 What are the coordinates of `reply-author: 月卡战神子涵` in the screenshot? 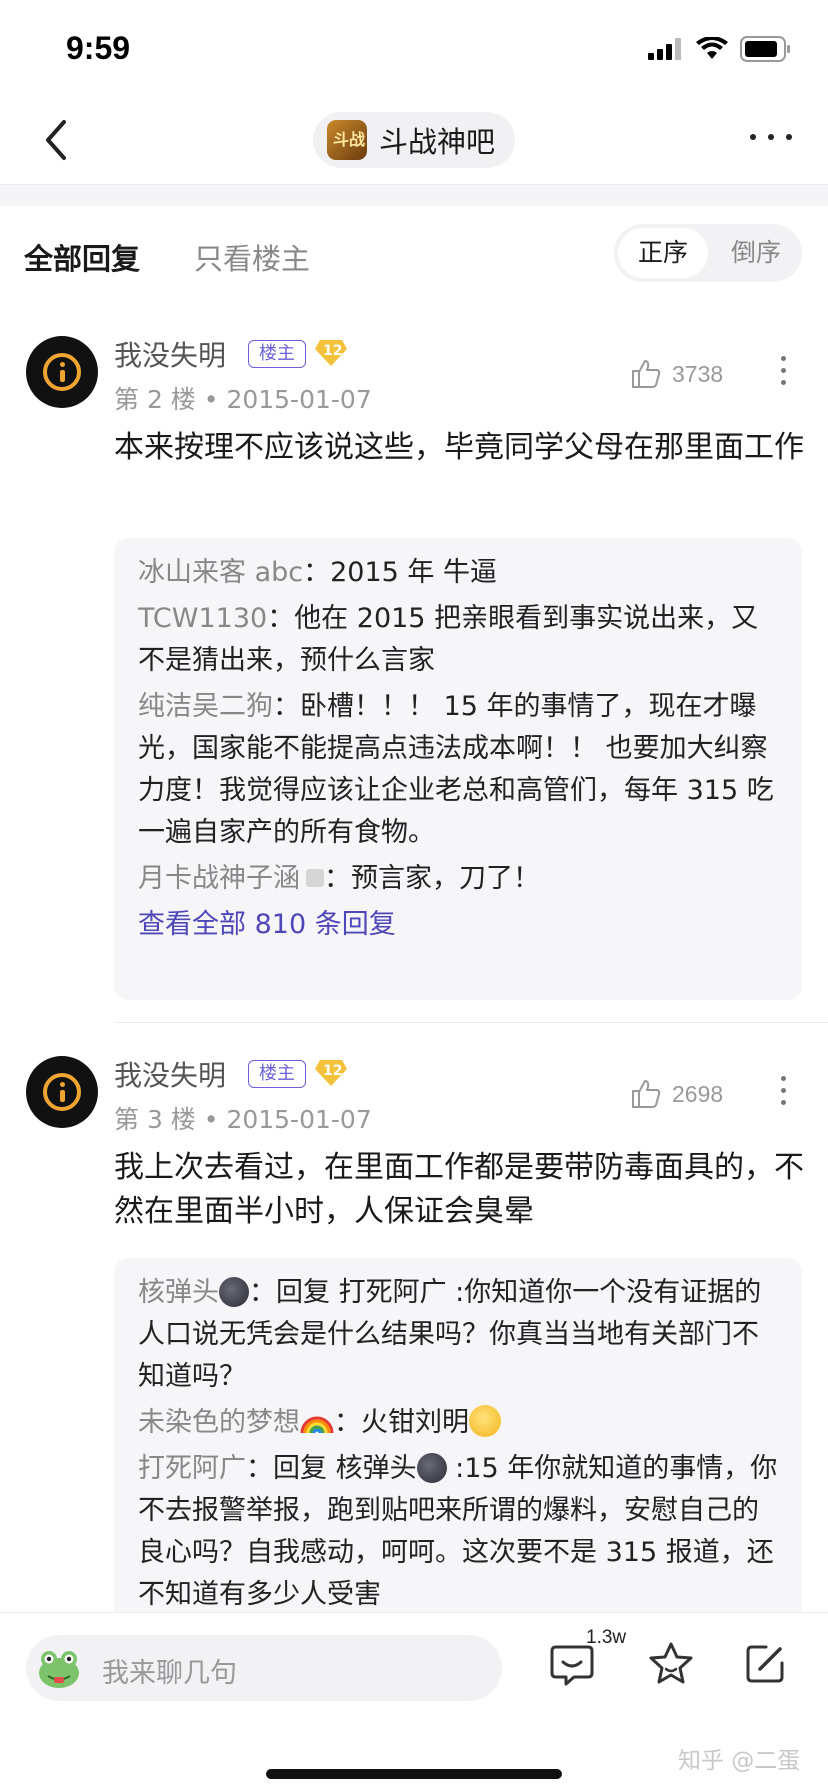 It's located at (219, 878).